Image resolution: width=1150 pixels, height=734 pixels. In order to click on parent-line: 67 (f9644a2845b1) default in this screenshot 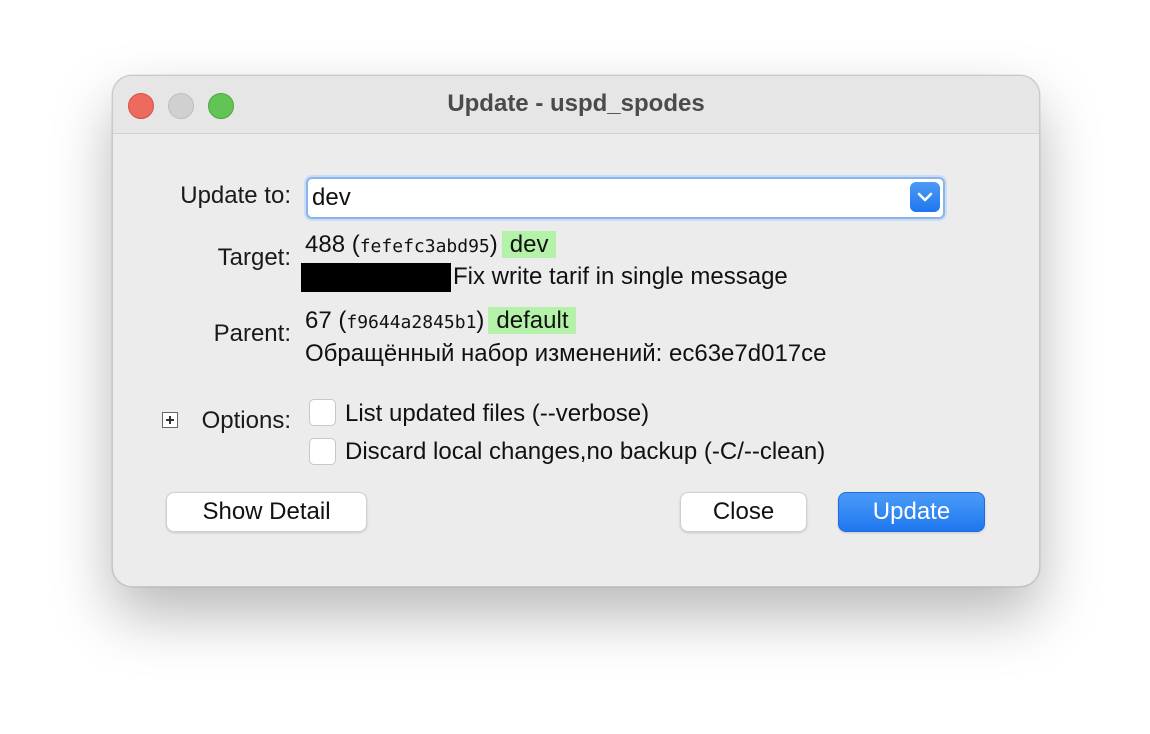, I will do `click(441, 321)`.